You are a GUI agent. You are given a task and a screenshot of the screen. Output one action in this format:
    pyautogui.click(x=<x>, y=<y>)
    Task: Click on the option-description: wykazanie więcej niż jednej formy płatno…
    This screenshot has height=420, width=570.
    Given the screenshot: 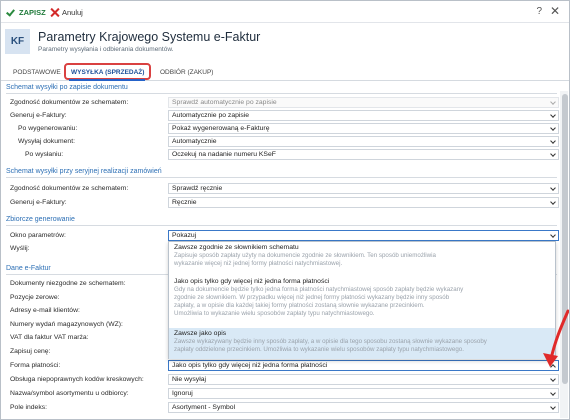 What is the action you would take?
    pyautogui.click(x=258, y=263)
    